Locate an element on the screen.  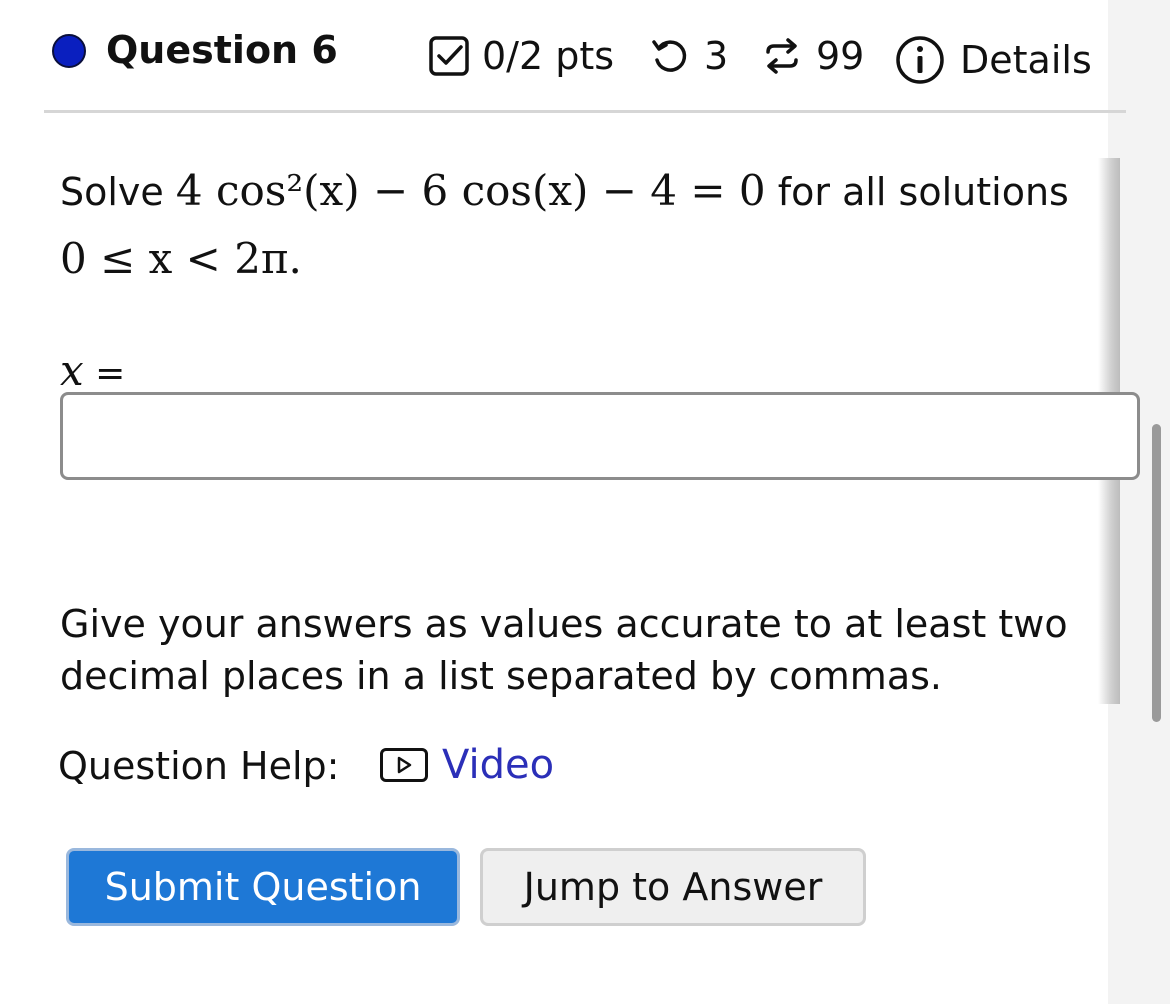
domain-constraint: 0 ≤ x < 2π. is located at coordinates (181, 258).